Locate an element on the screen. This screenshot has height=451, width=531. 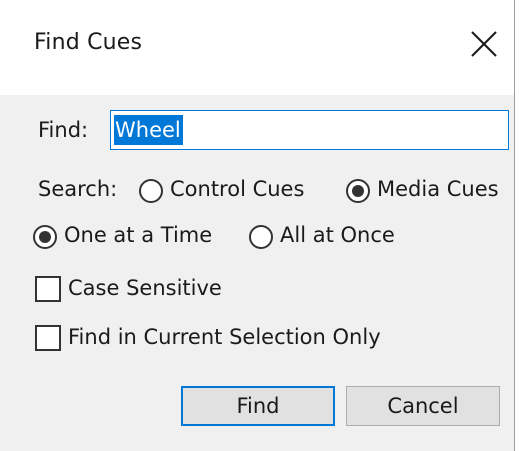
radio-control-cues is located at coordinates (151, 191).